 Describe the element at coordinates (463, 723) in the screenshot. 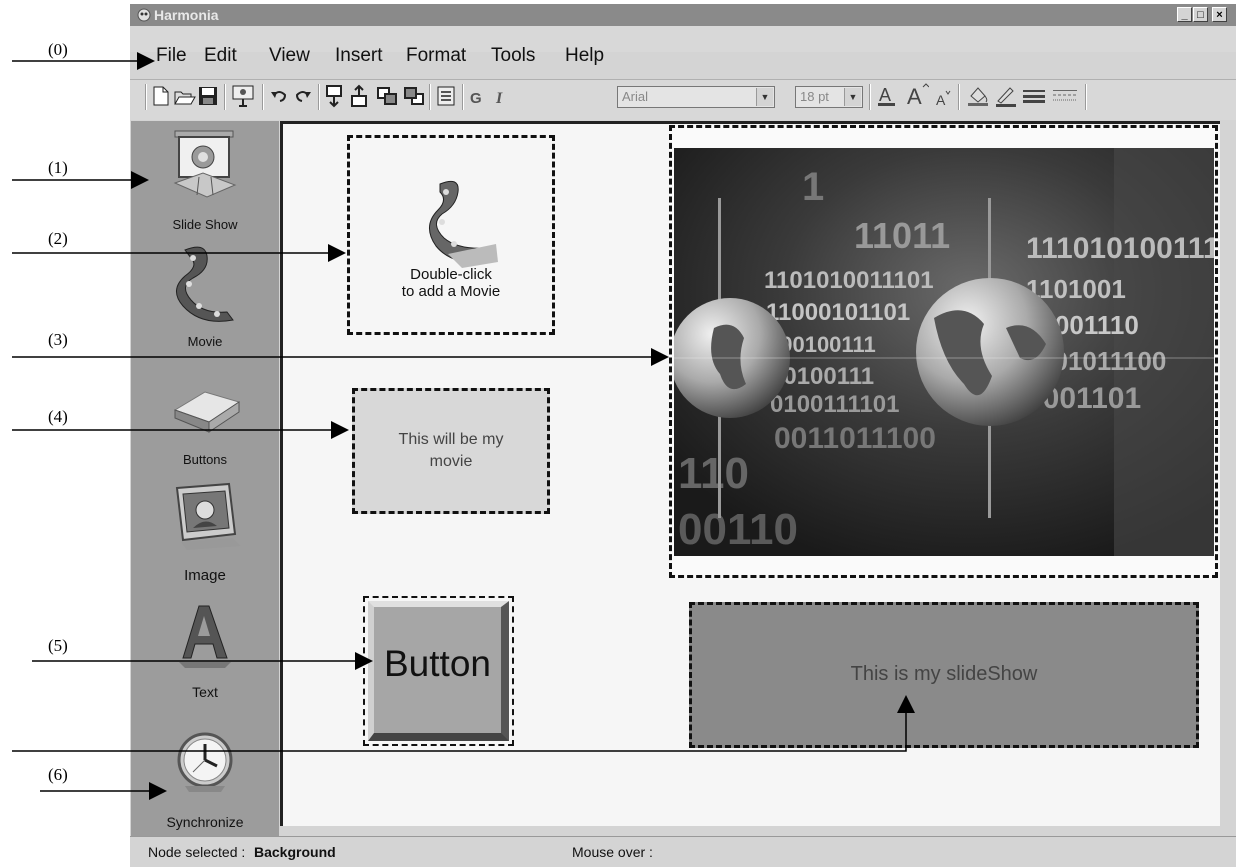

I see `callout-arrow-slideshow` at that location.